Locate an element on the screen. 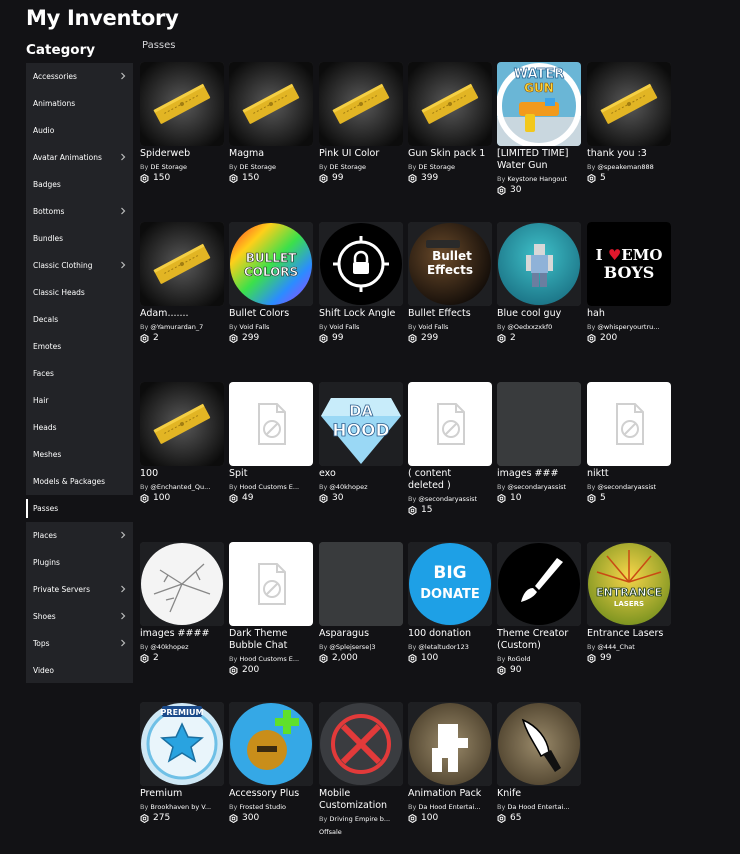 The height and width of the screenshot is (854, 740). item-name: thank you :3 is located at coordinates (633, 154).